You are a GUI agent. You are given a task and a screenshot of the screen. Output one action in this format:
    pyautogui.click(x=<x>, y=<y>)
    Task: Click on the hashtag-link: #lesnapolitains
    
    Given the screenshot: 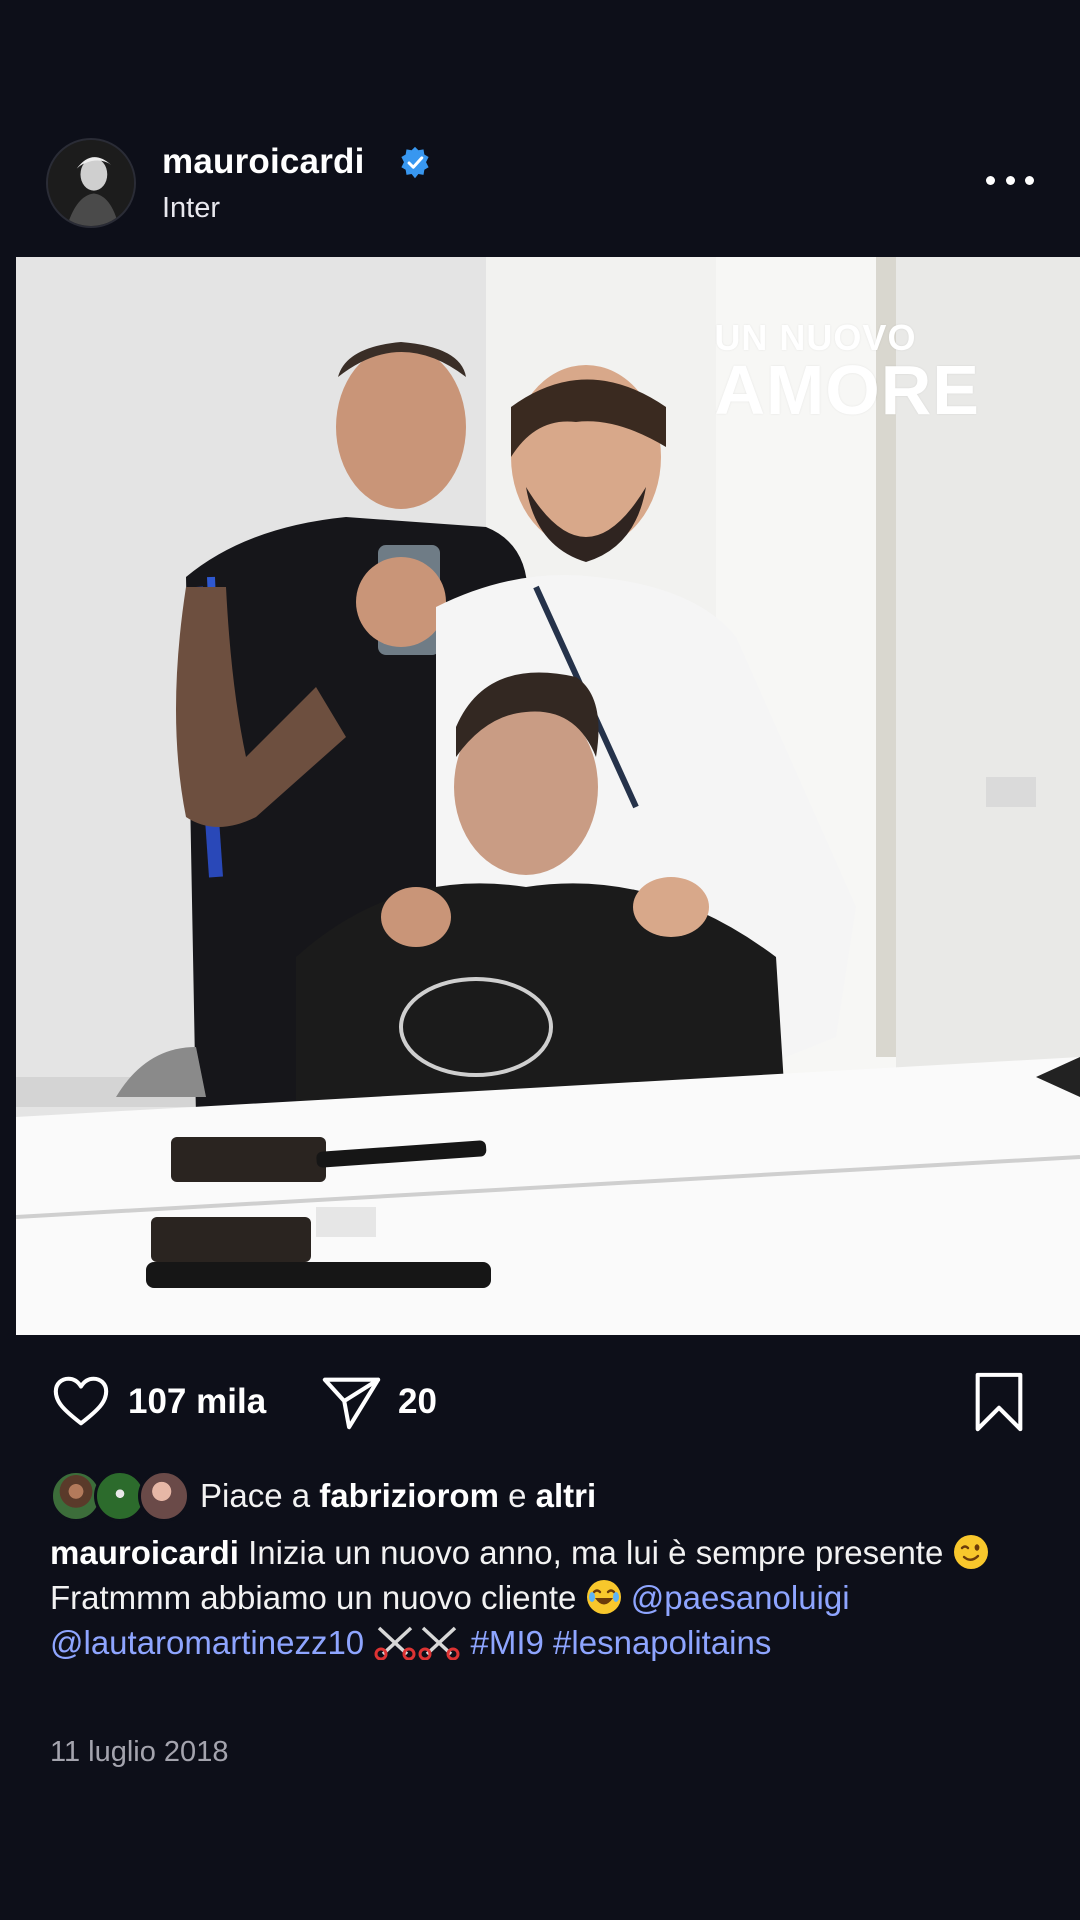 What is the action you would take?
    pyautogui.click(x=662, y=1642)
    